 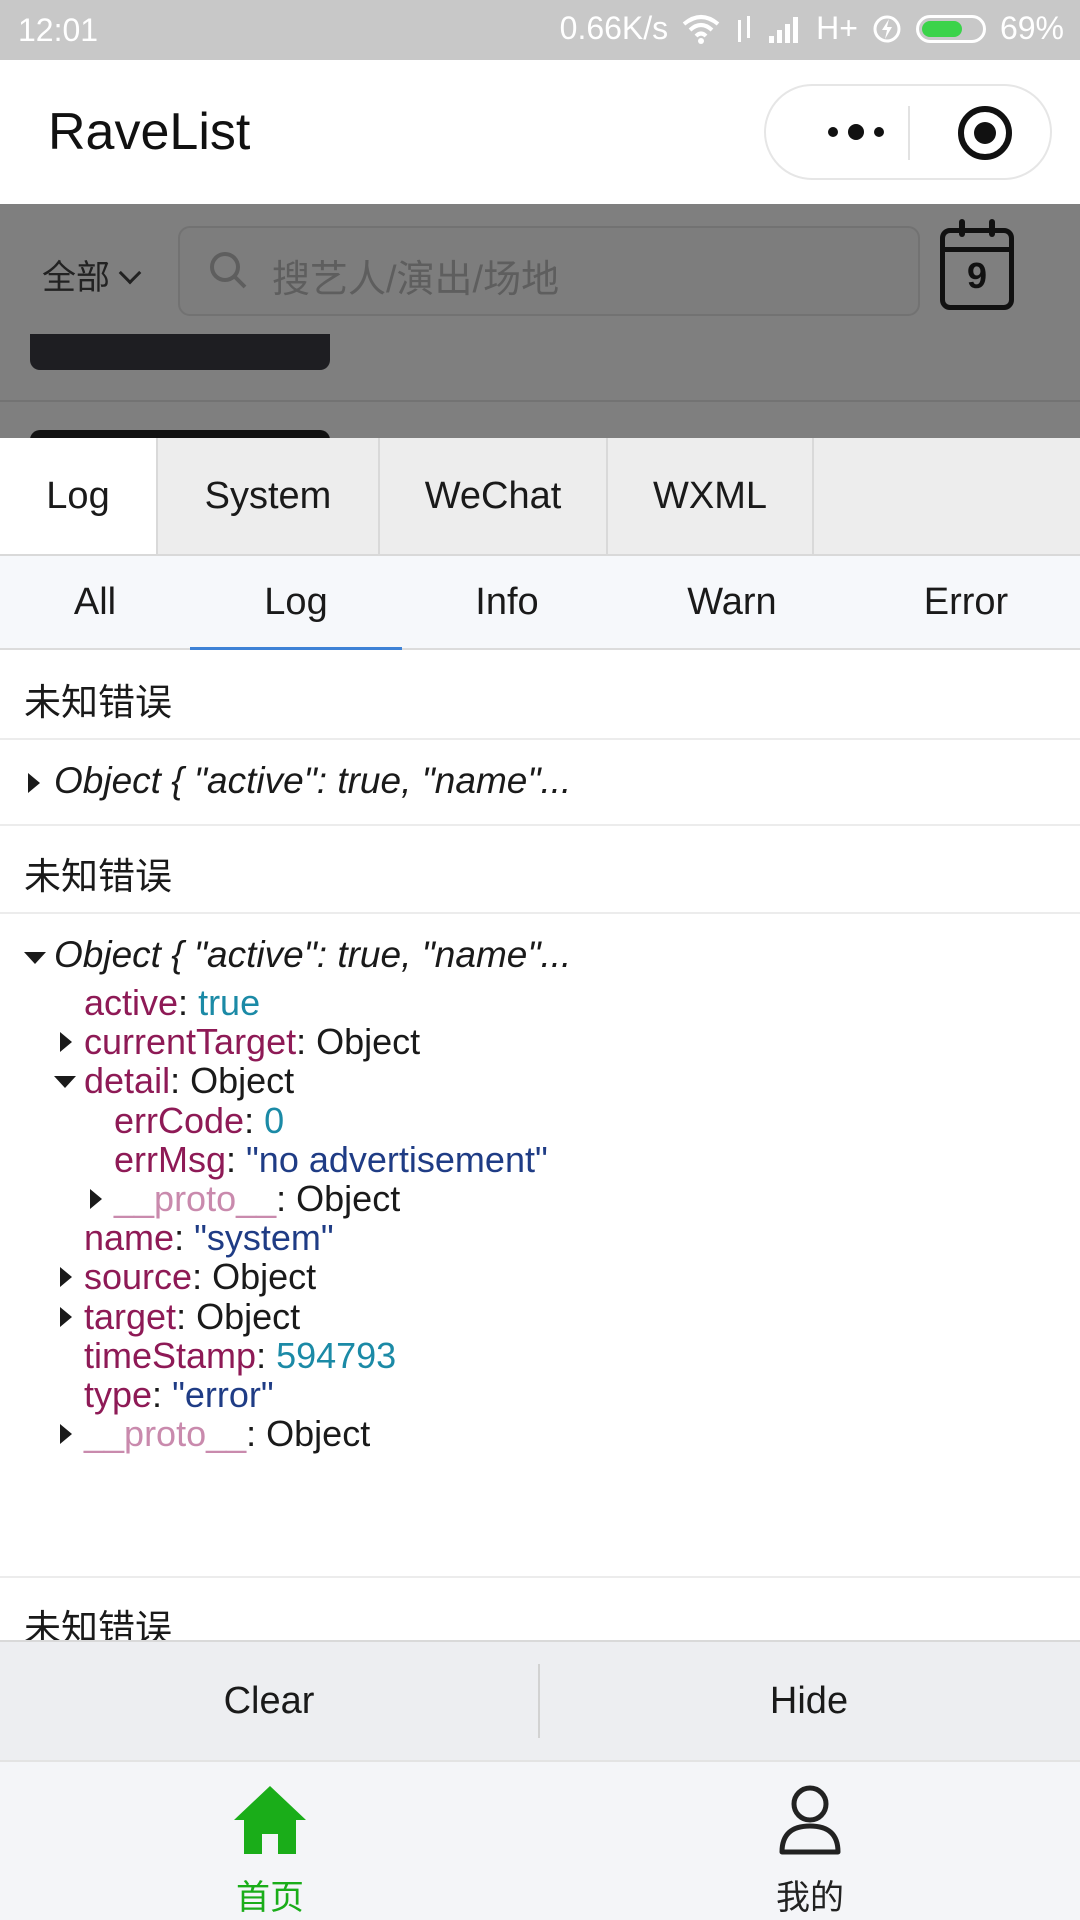 I want to click on calendar-day: 9, so click(x=977, y=275).